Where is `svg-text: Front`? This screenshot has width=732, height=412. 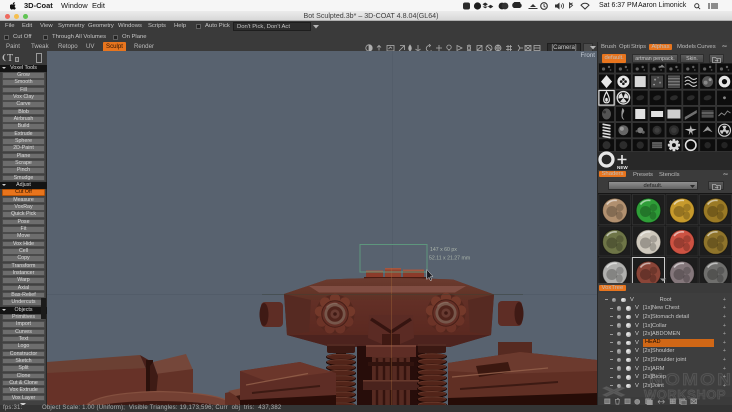
svg-text: Front is located at coordinates (588, 55).